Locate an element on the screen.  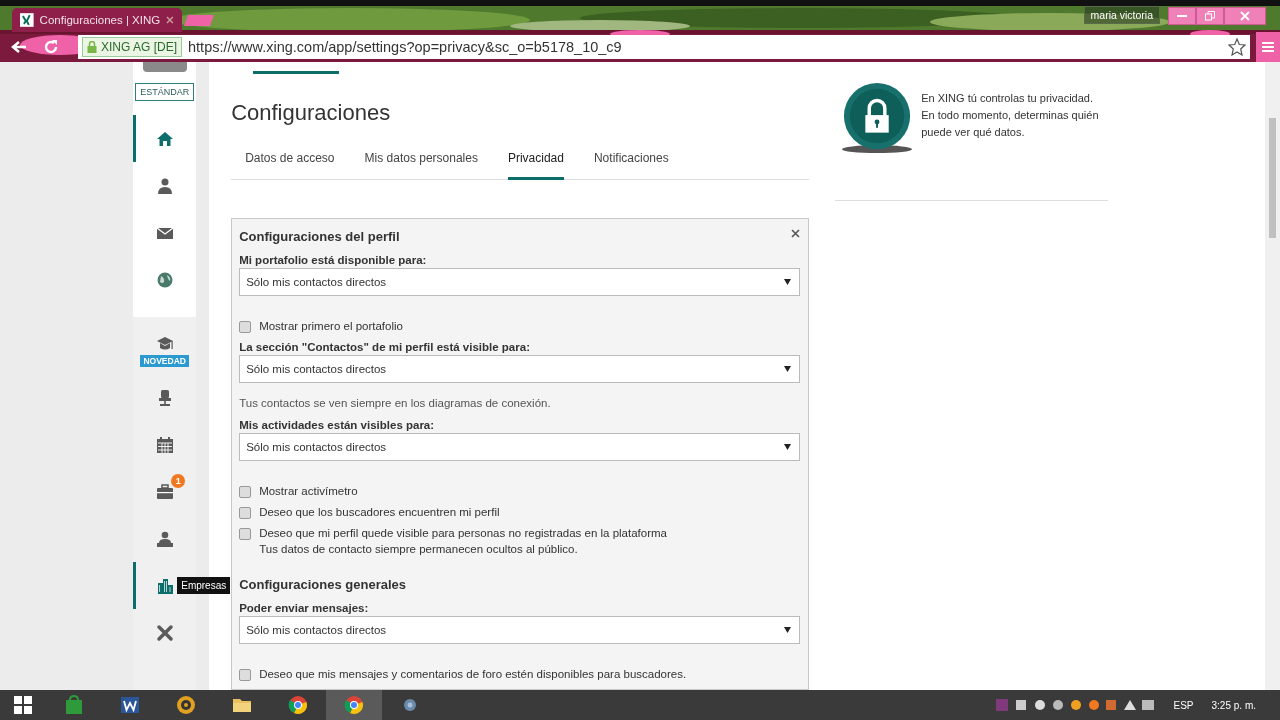
tooltip: Empresas is located at coordinates (204, 585).